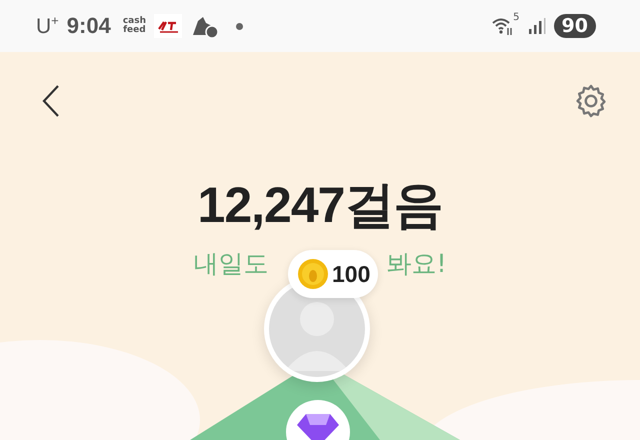 The width and height of the screenshot is (640, 440). Describe the element at coordinates (575, 26) in the screenshot. I see `battery-level: 90` at that location.